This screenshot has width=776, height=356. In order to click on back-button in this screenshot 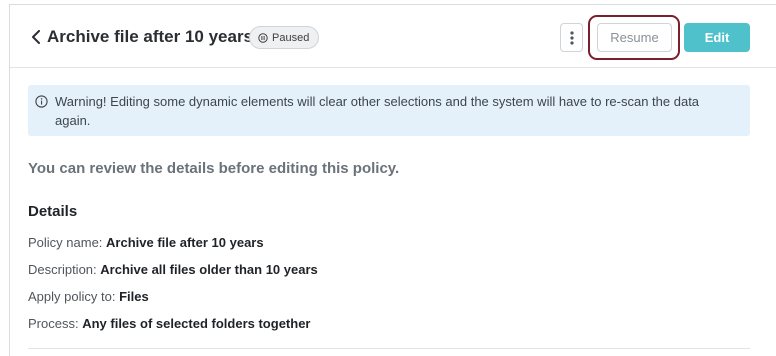, I will do `click(36, 37)`.